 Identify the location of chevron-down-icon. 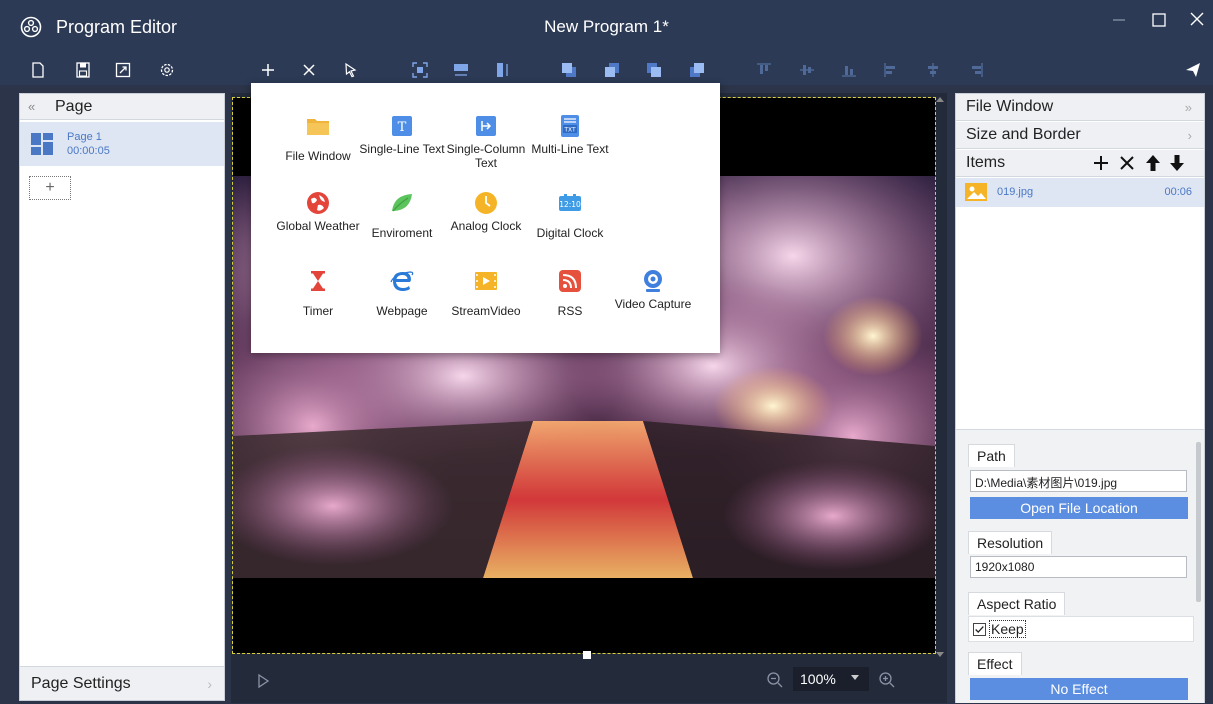
(855, 677).